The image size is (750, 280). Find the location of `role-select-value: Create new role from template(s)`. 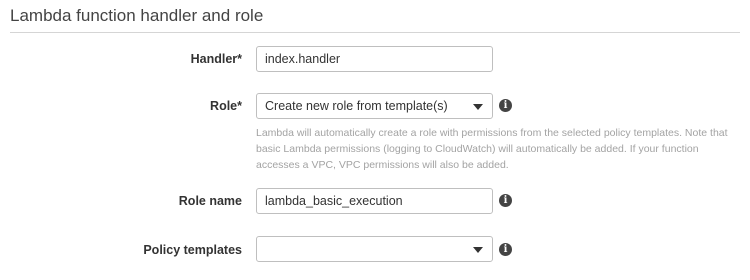

role-select-value: Create new role from template(s) is located at coordinates (356, 106).